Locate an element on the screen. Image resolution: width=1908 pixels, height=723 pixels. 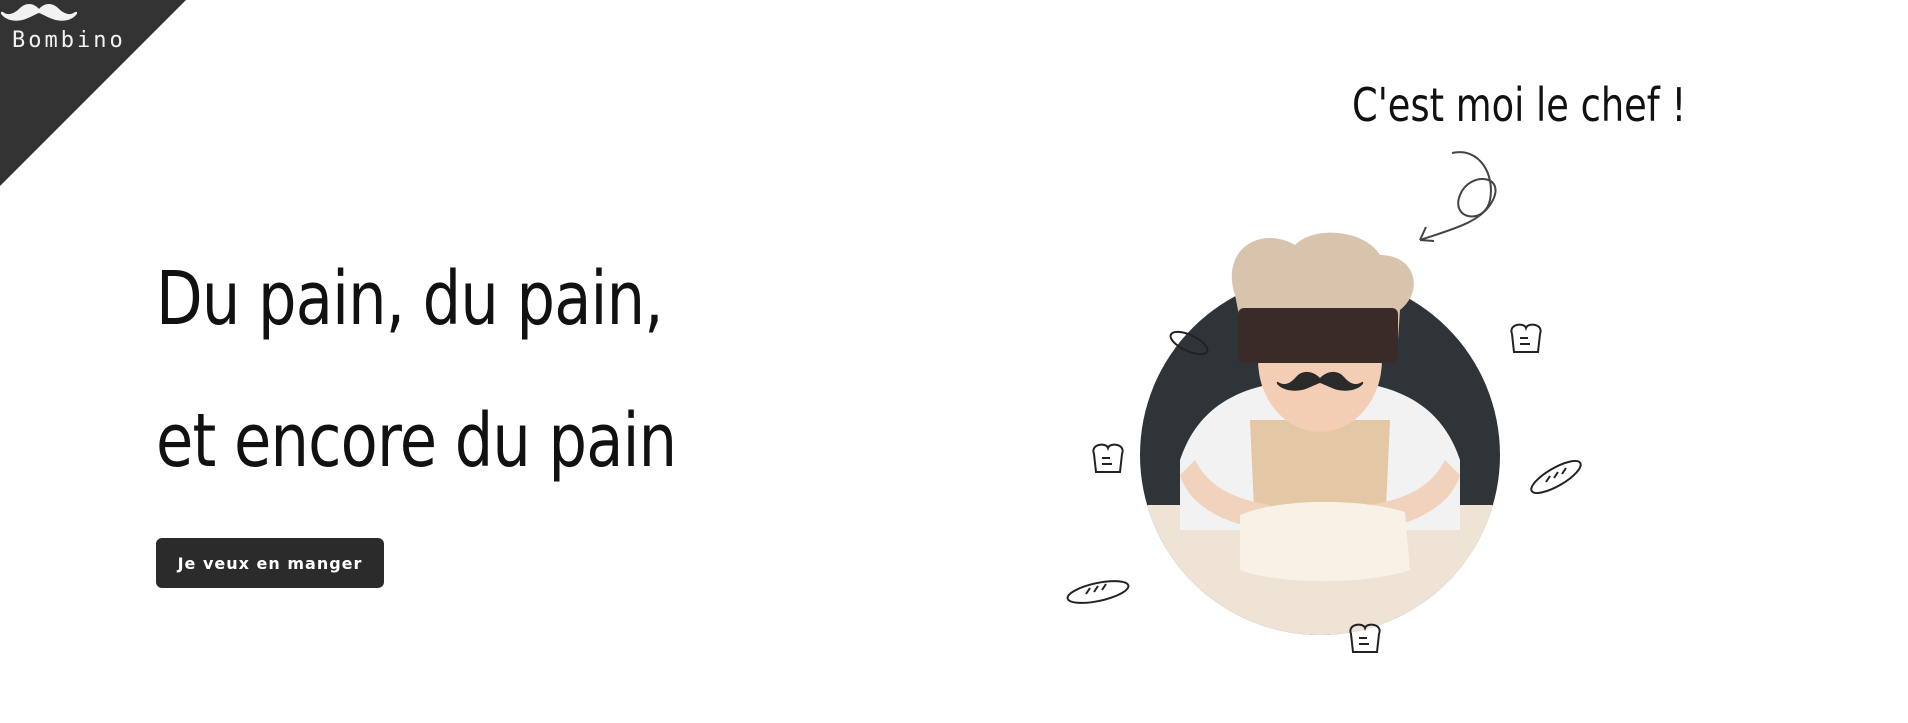
headline-line-1: Du pain, du pain, is located at coordinates (410, 299).